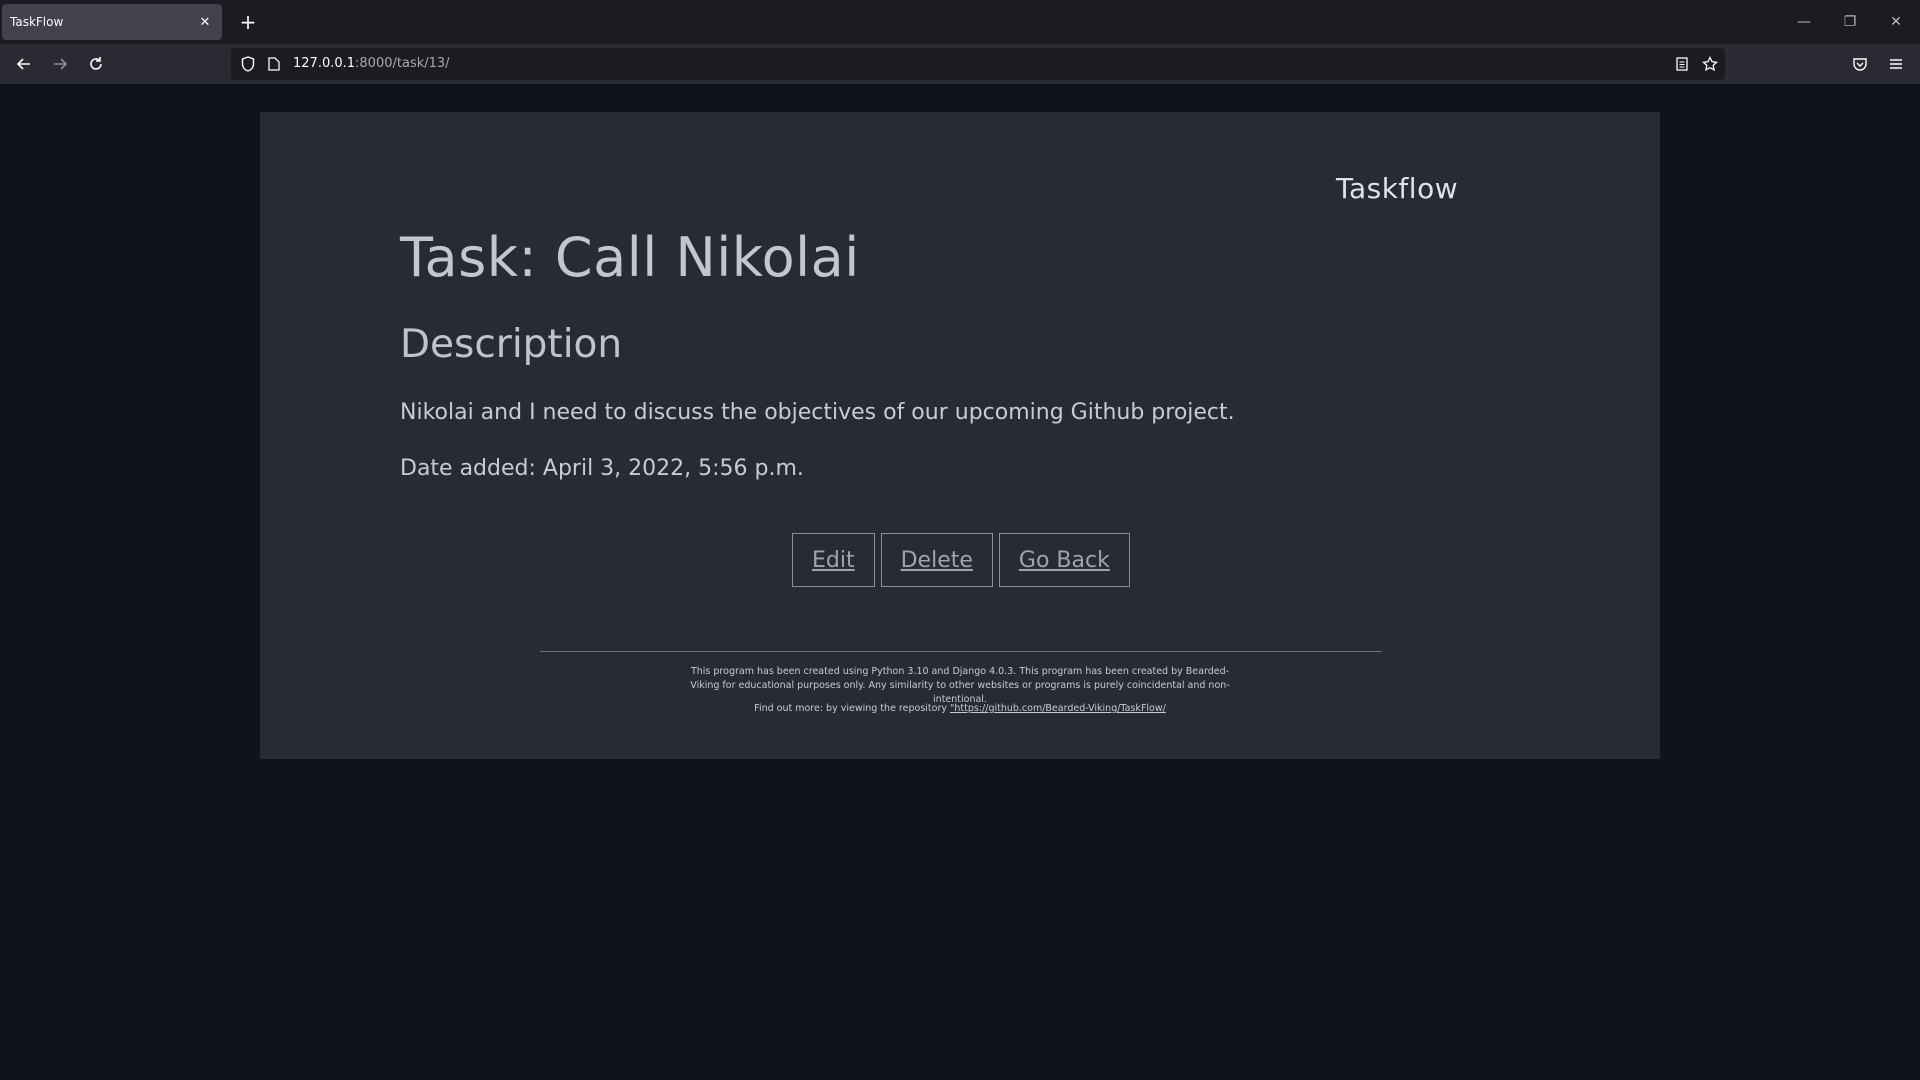 The image size is (1920, 1080). I want to click on page-title: Task: Call Nikolai, so click(630, 257).